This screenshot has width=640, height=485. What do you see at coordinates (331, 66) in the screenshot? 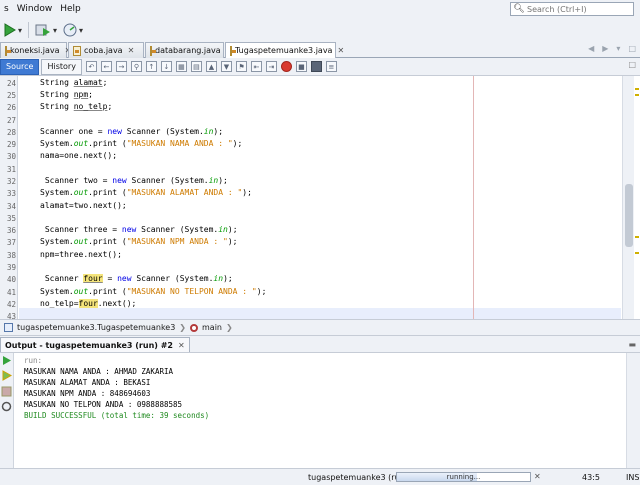
I see `toggle-comment-icon: ≡` at bounding box center [331, 66].